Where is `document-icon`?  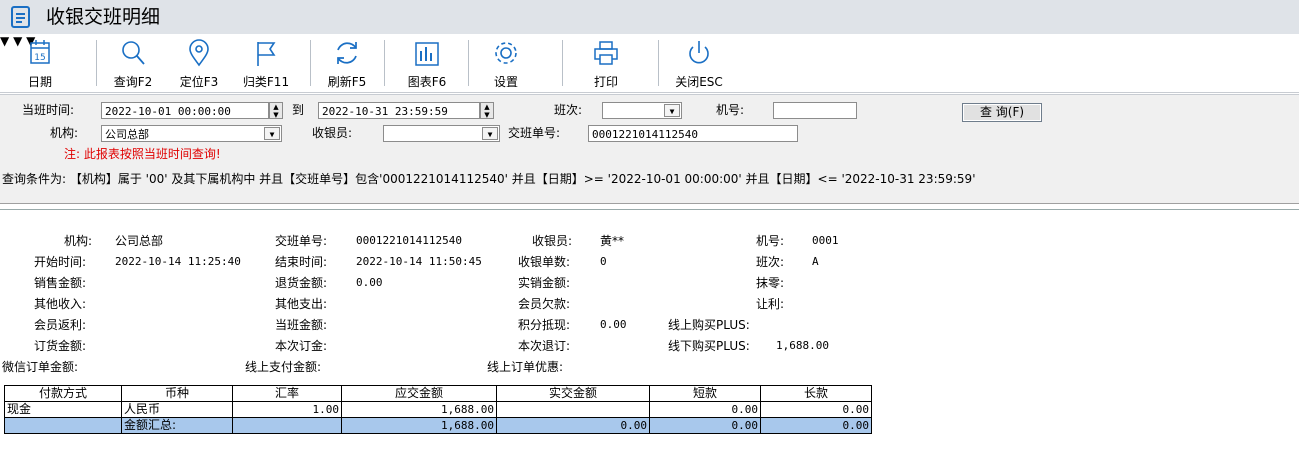 document-icon is located at coordinates (20, 17).